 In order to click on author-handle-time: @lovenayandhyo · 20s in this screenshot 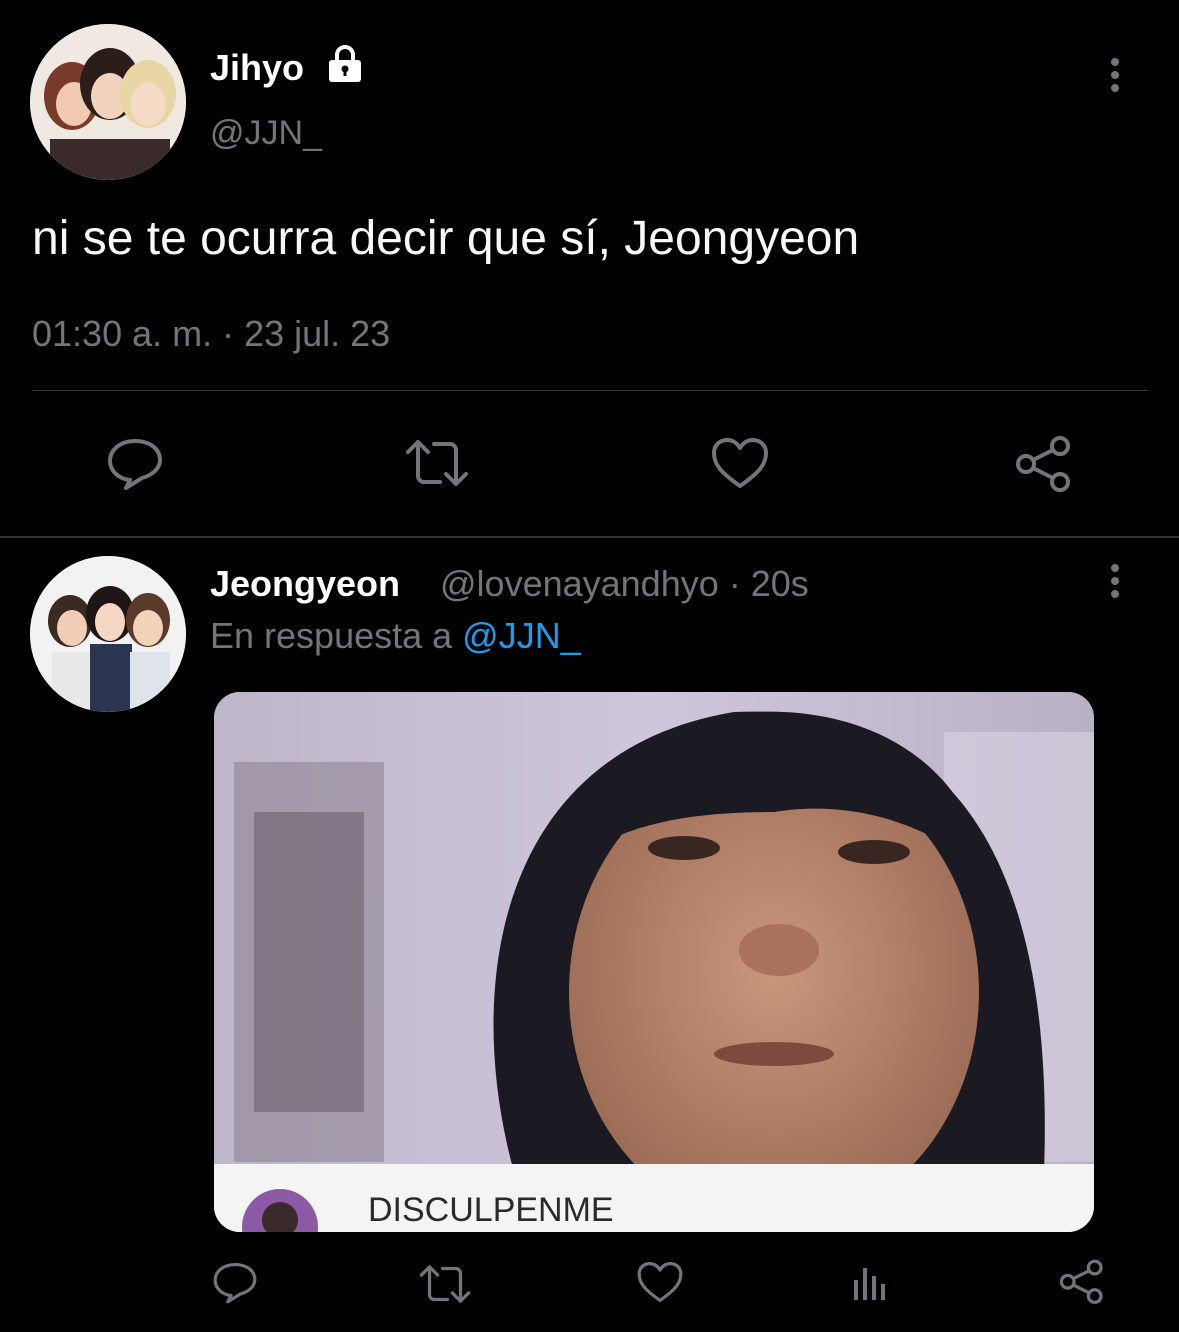, I will do `click(624, 584)`.